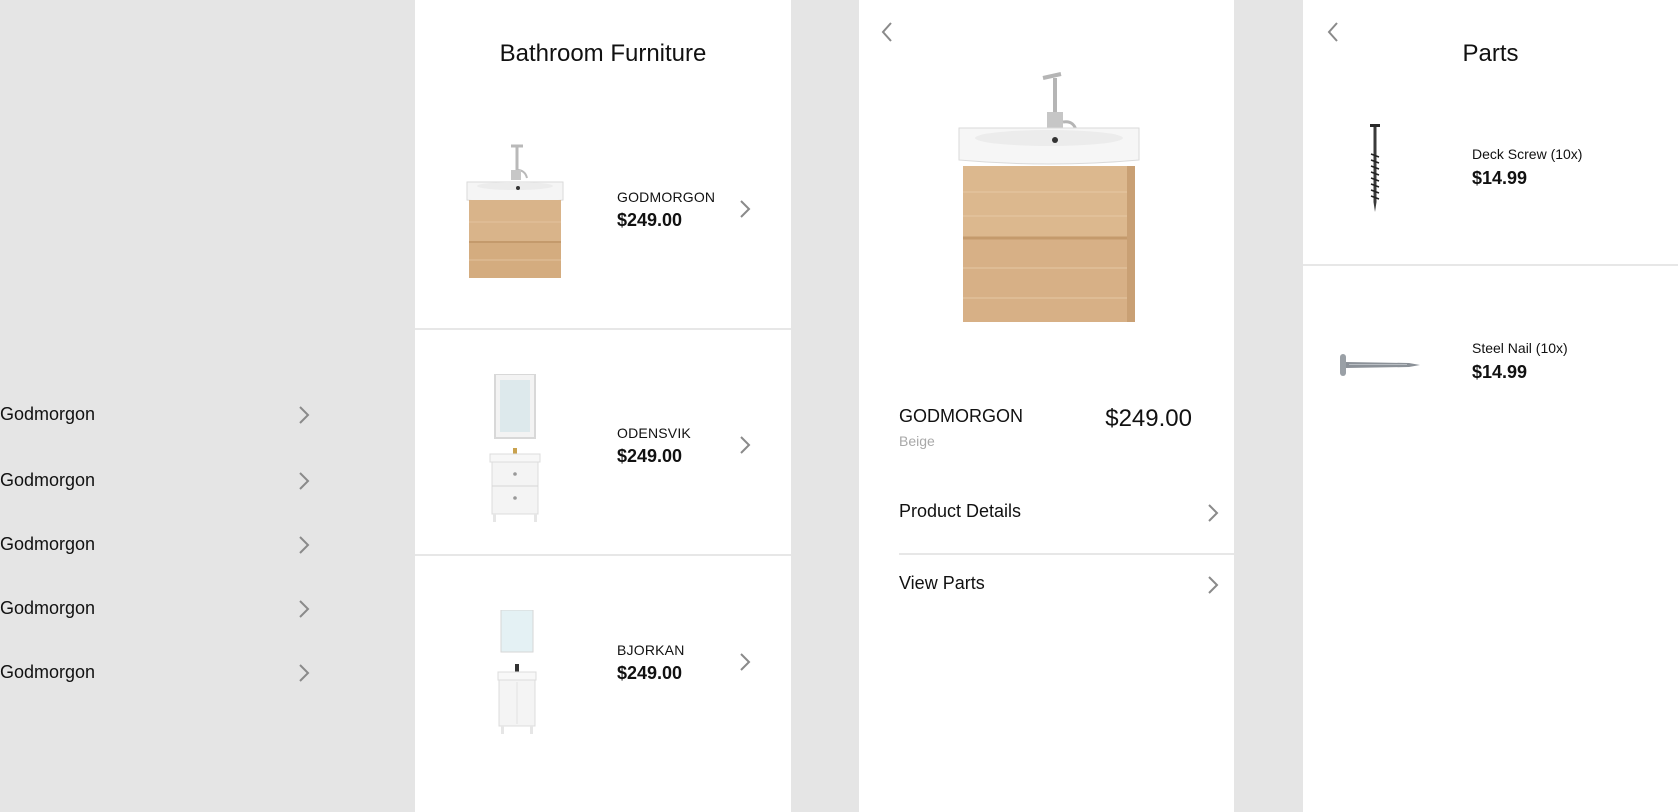 The width and height of the screenshot is (1678, 812). What do you see at coordinates (603, 442) in the screenshot?
I see `product-row-odensvik: ODENSVIK $249.00` at bounding box center [603, 442].